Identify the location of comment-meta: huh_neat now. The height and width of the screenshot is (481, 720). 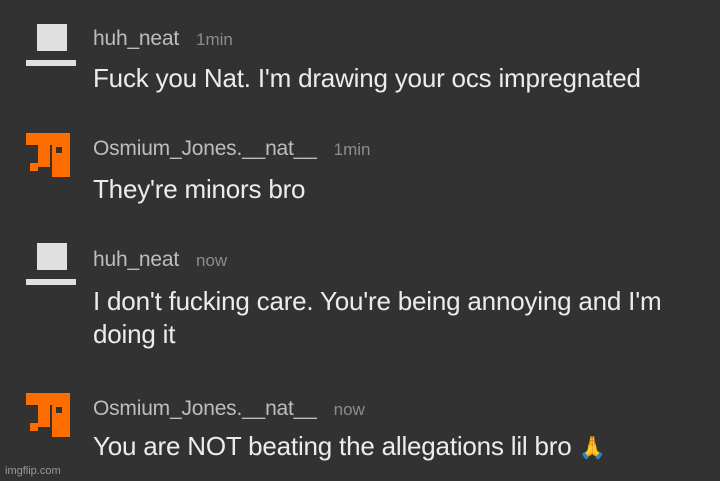
(160, 260).